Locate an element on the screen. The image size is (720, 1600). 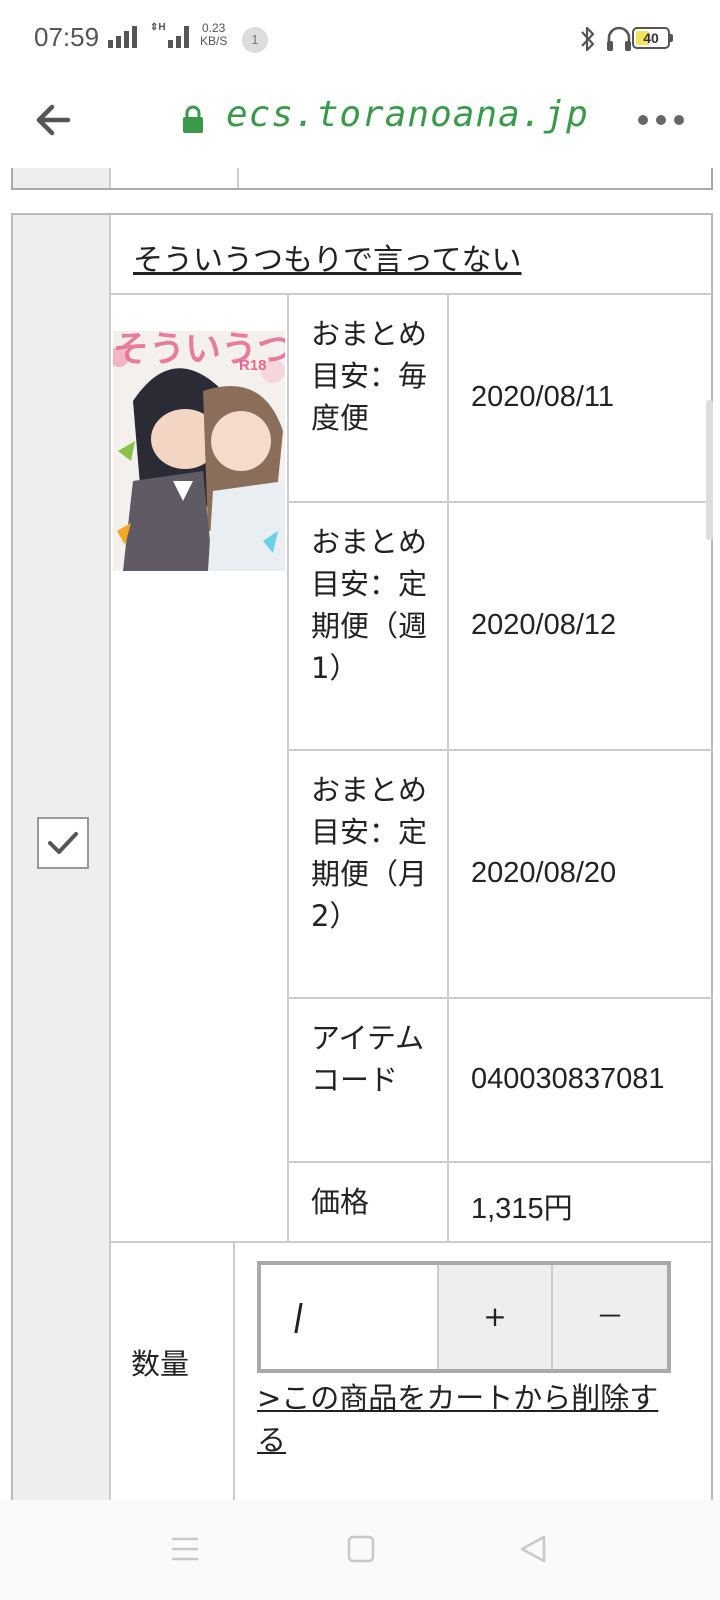
back-arrow-icon is located at coordinates (54, 120).